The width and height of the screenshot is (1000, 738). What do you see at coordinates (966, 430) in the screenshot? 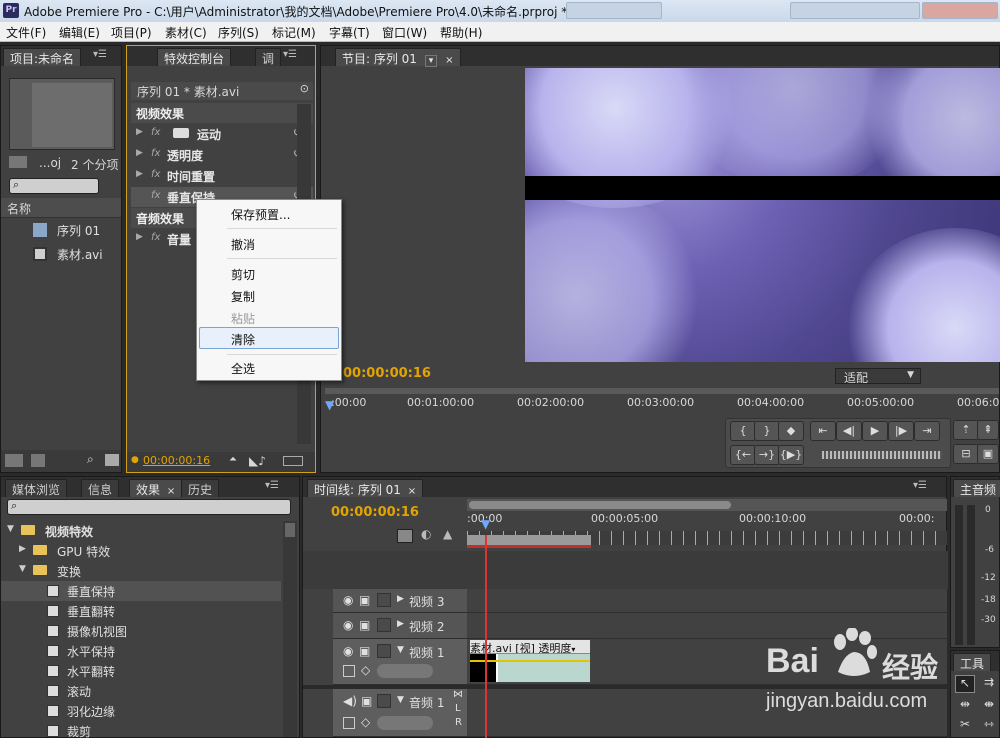
I see `lift-icon: ⇡` at bounding box center [966, 430].